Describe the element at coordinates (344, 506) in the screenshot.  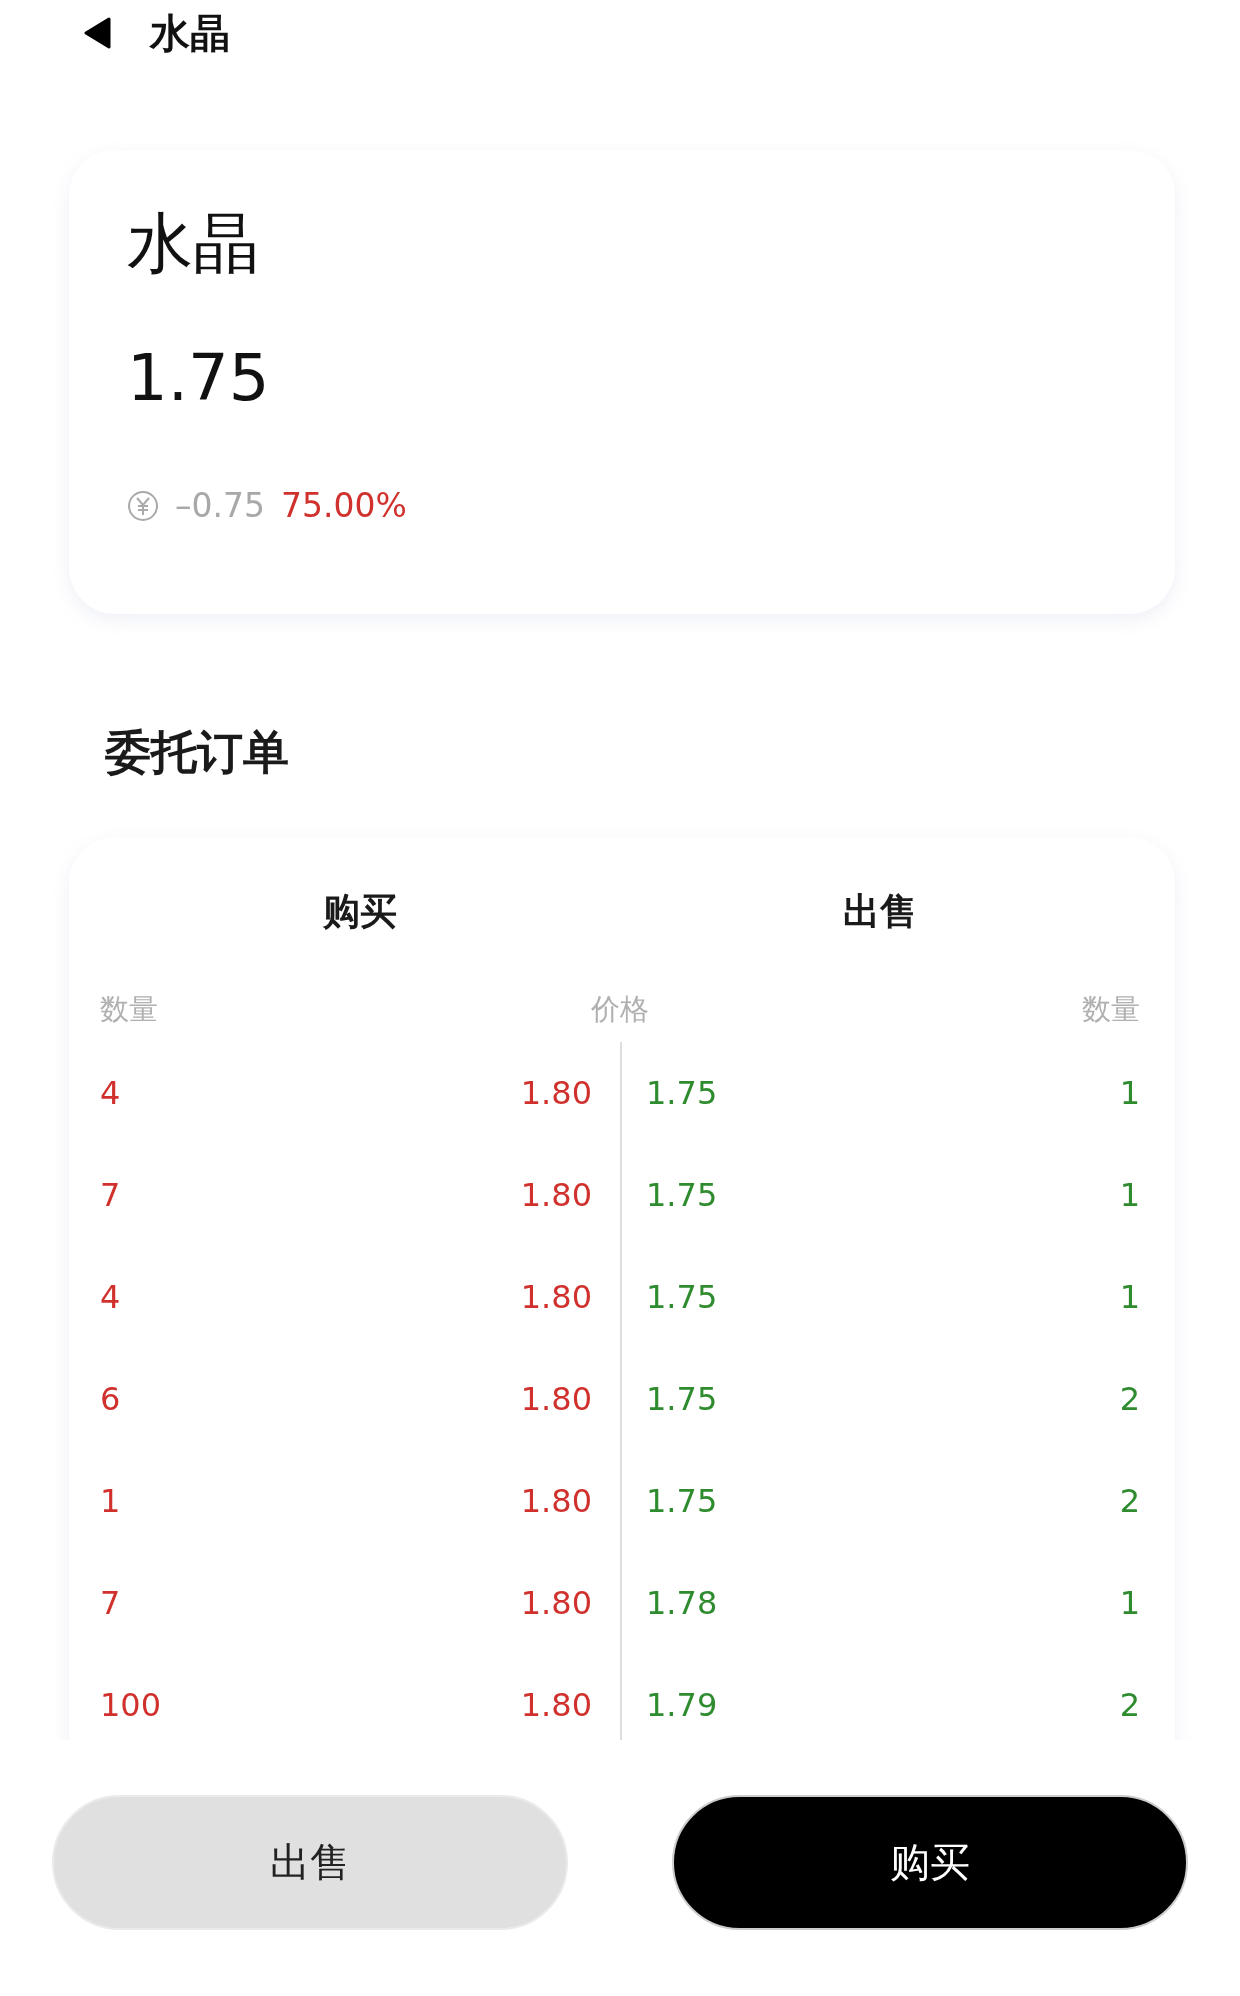
I see `change-percent: 75.00%` at that location.